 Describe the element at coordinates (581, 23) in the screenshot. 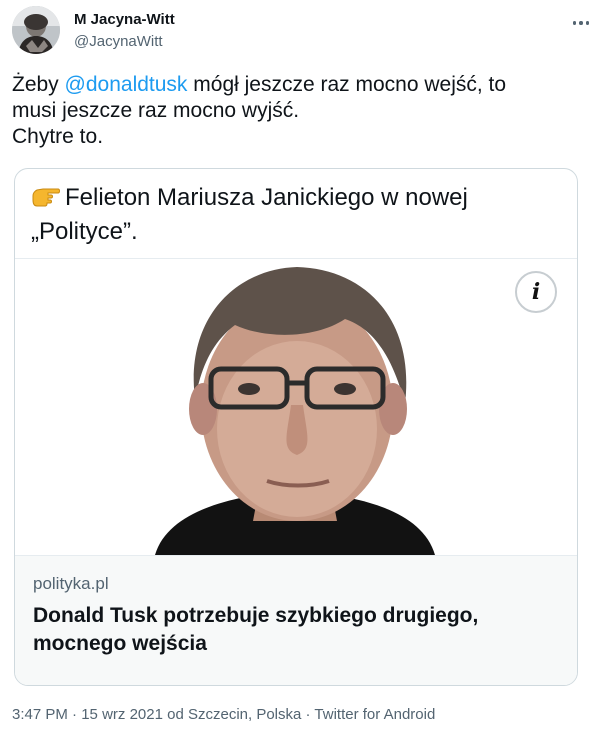

I see `more-icon` at that location.